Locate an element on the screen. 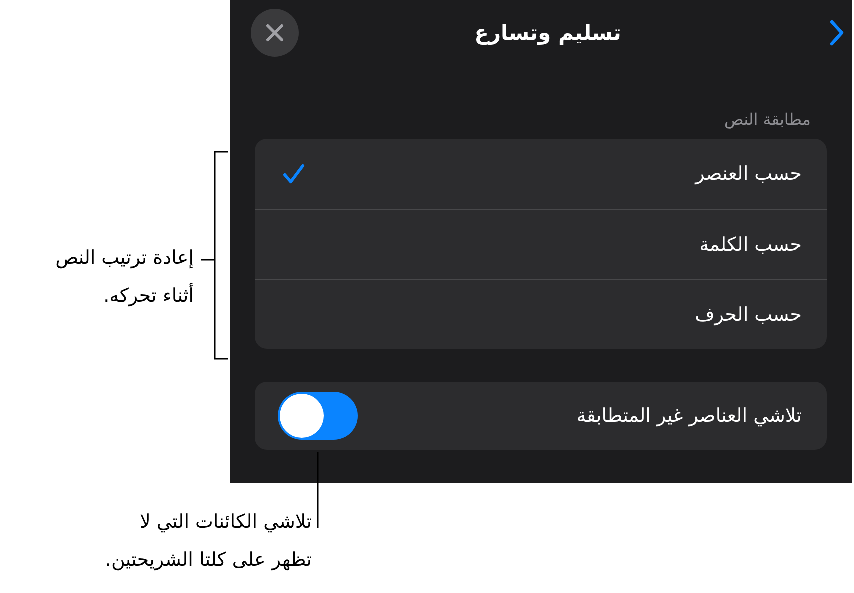 Image resolution: width=854 pixels, height=593 pixels. close-icon is located at coordinates (275, 33).